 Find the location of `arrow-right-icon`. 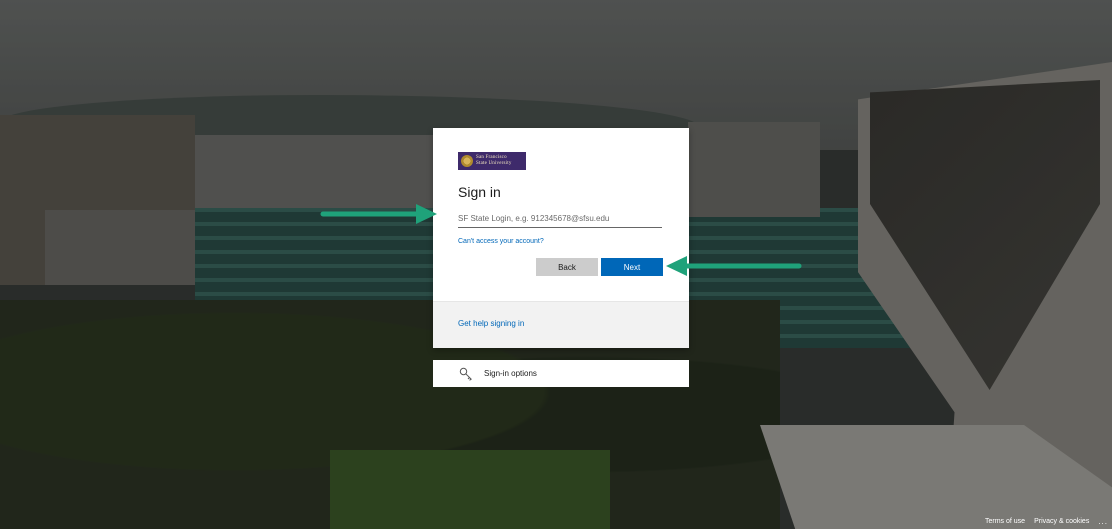

arrow-right-icon is located at coordinates (378, 214).